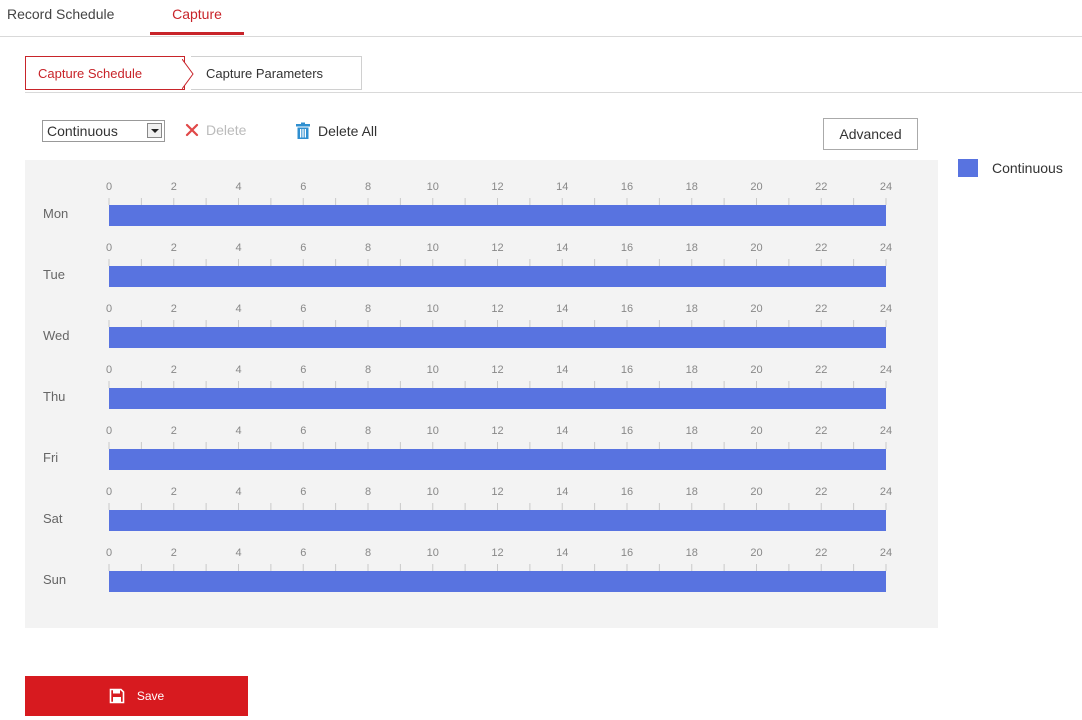 Image resolution: width=1082 pixels, height=720 pixels. What do you see at coordinates (497, 398) in the screenshot?
I see `schedule-bar-thu` at bounding box center [497, 398].